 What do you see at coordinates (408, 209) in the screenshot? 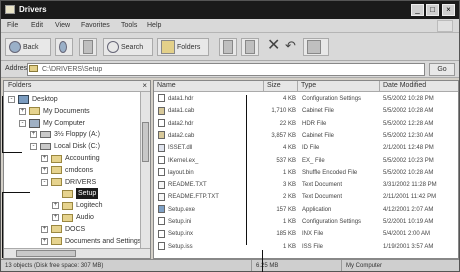
I see `file-date: 4/12/2001 2:07 AM` at bounding box center [408, 209].